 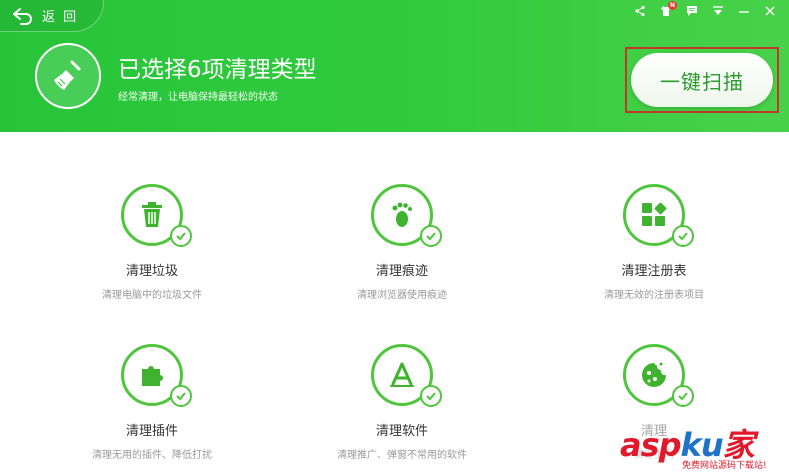 I want to click on puzzle-icon, so click(x=156, y=375).